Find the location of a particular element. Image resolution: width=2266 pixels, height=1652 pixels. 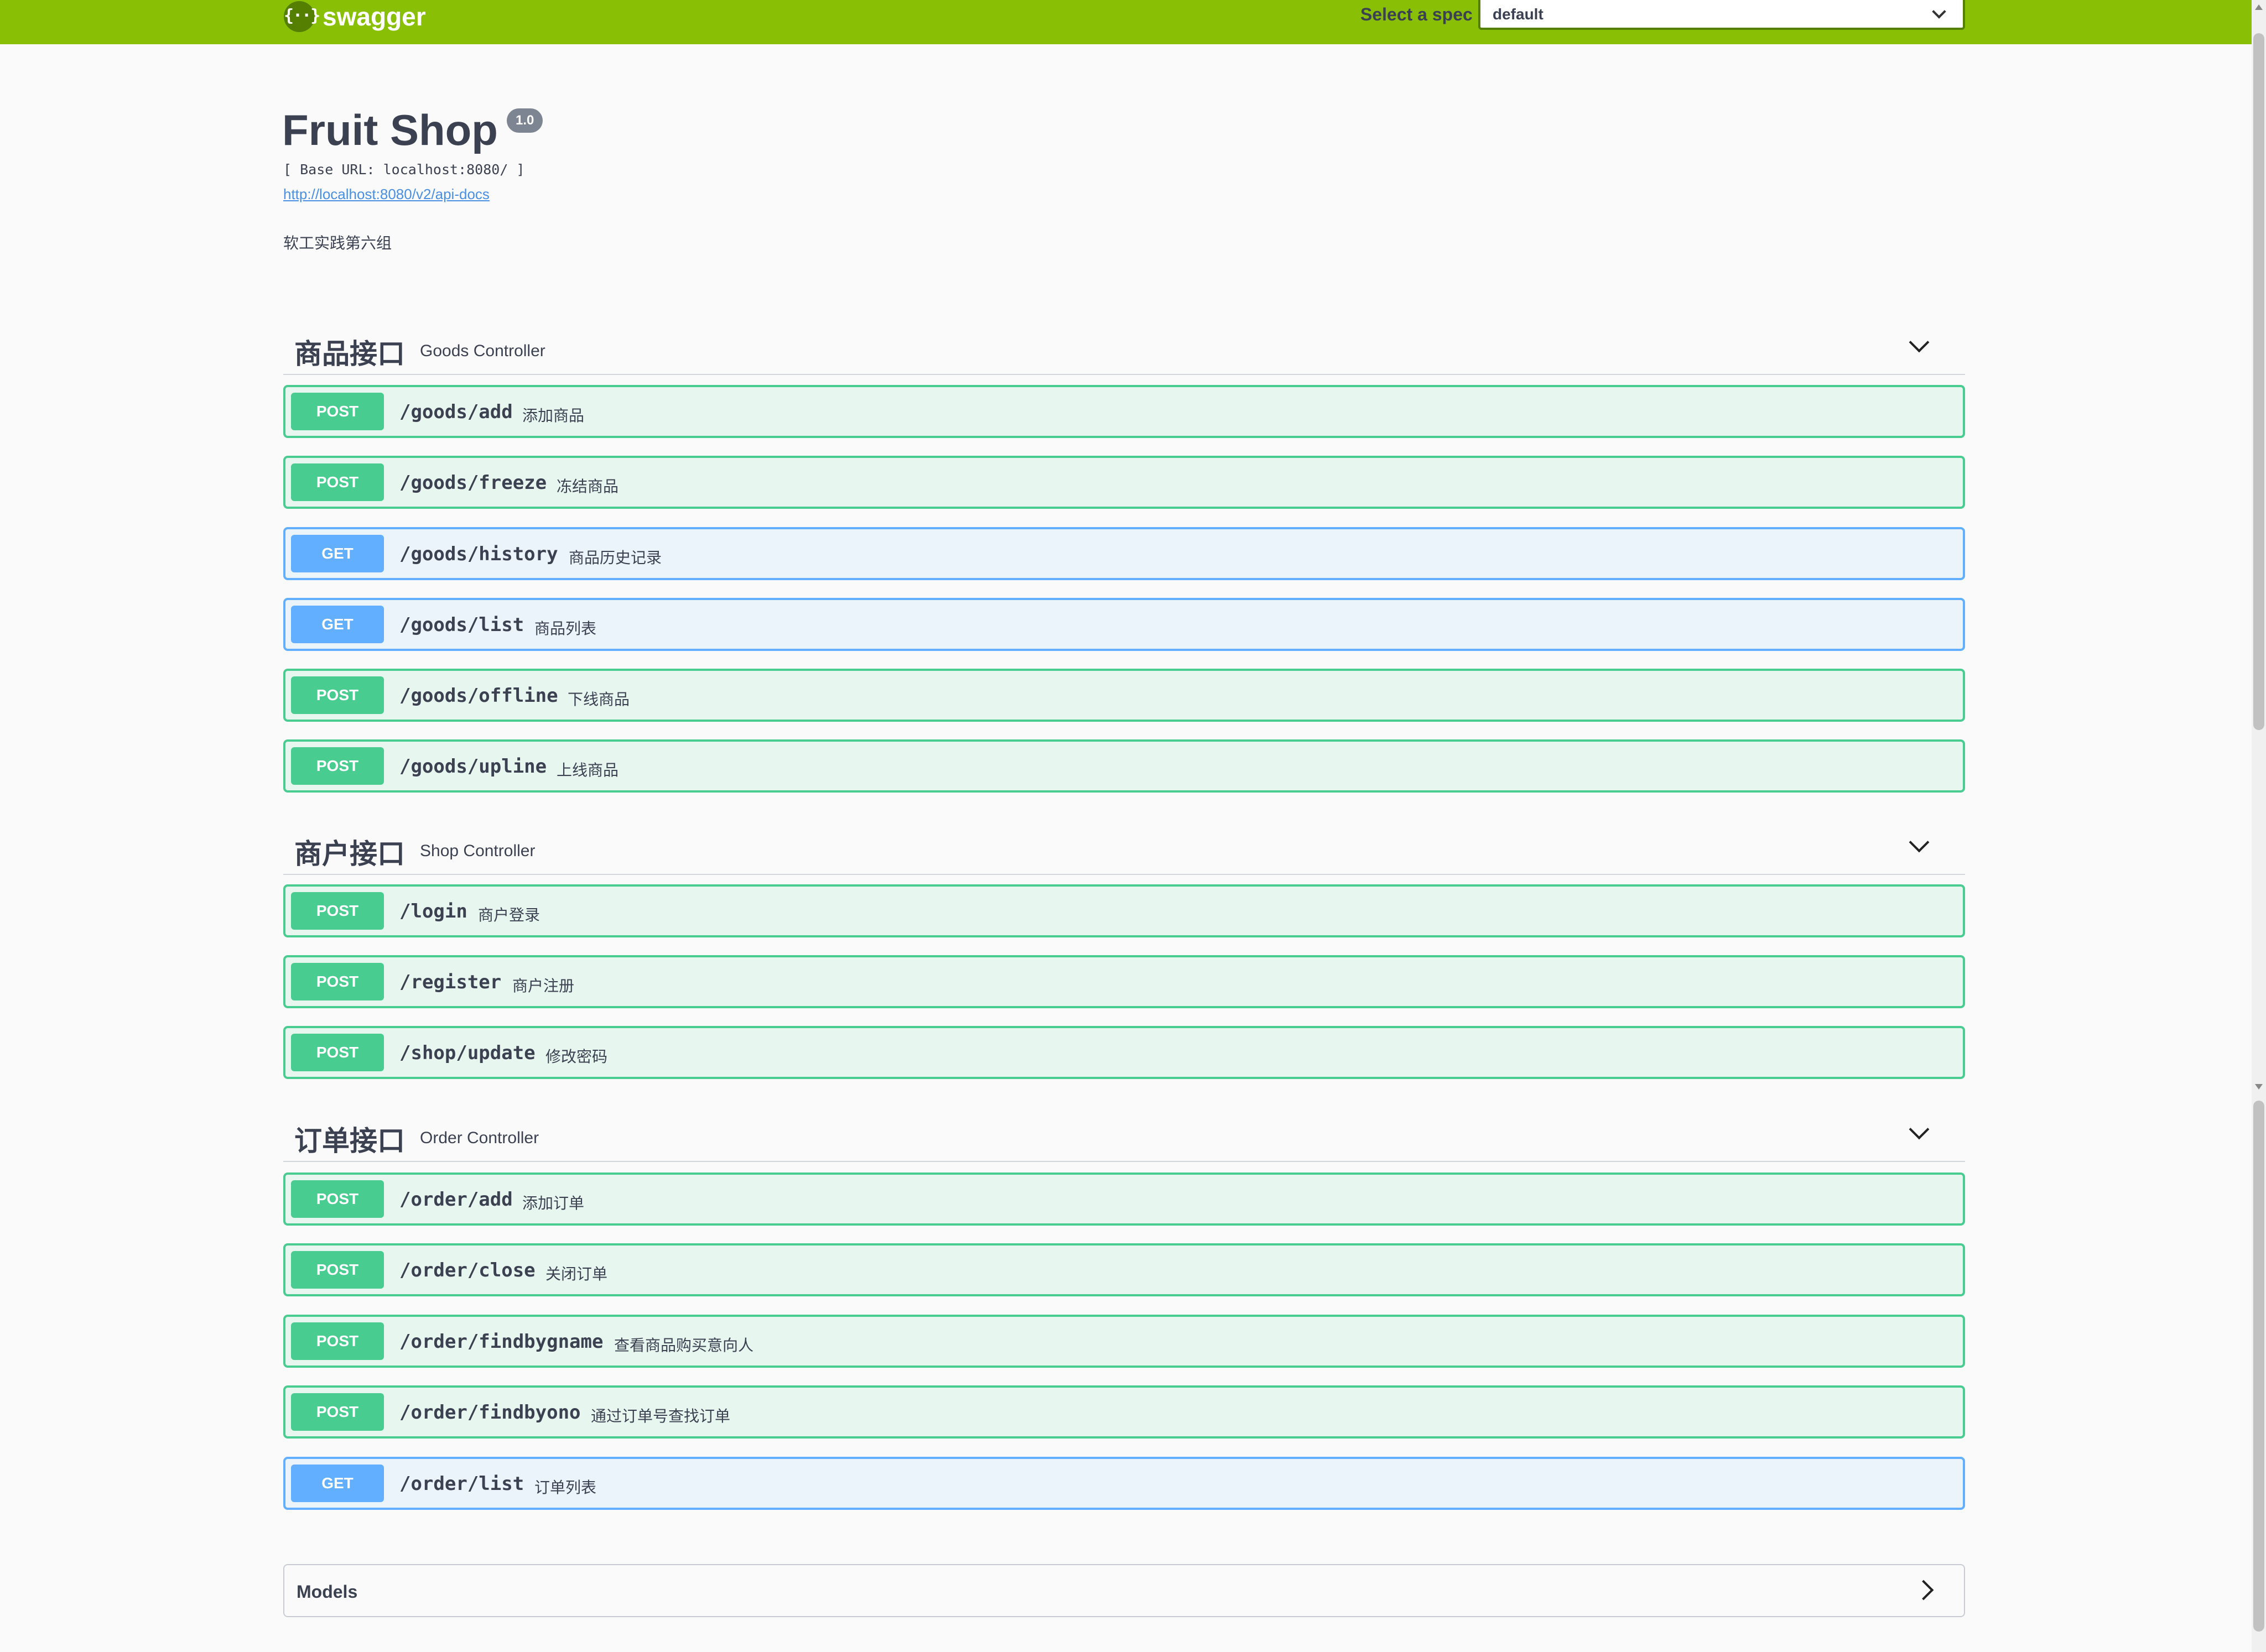

api-title: Fruit Shop is located at coordinates (390, 130).